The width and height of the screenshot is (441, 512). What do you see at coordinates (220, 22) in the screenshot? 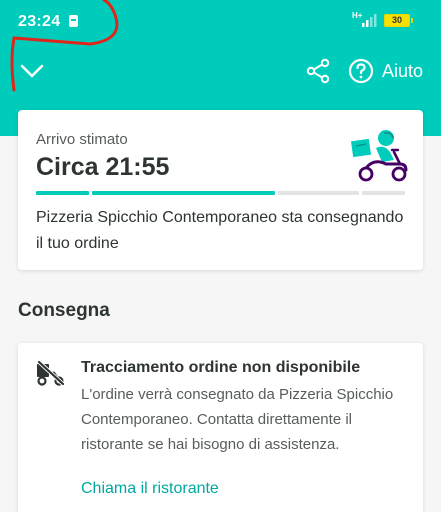
I see `status-bar: 23:24 H+ 30` at bounding box center [220, 22].